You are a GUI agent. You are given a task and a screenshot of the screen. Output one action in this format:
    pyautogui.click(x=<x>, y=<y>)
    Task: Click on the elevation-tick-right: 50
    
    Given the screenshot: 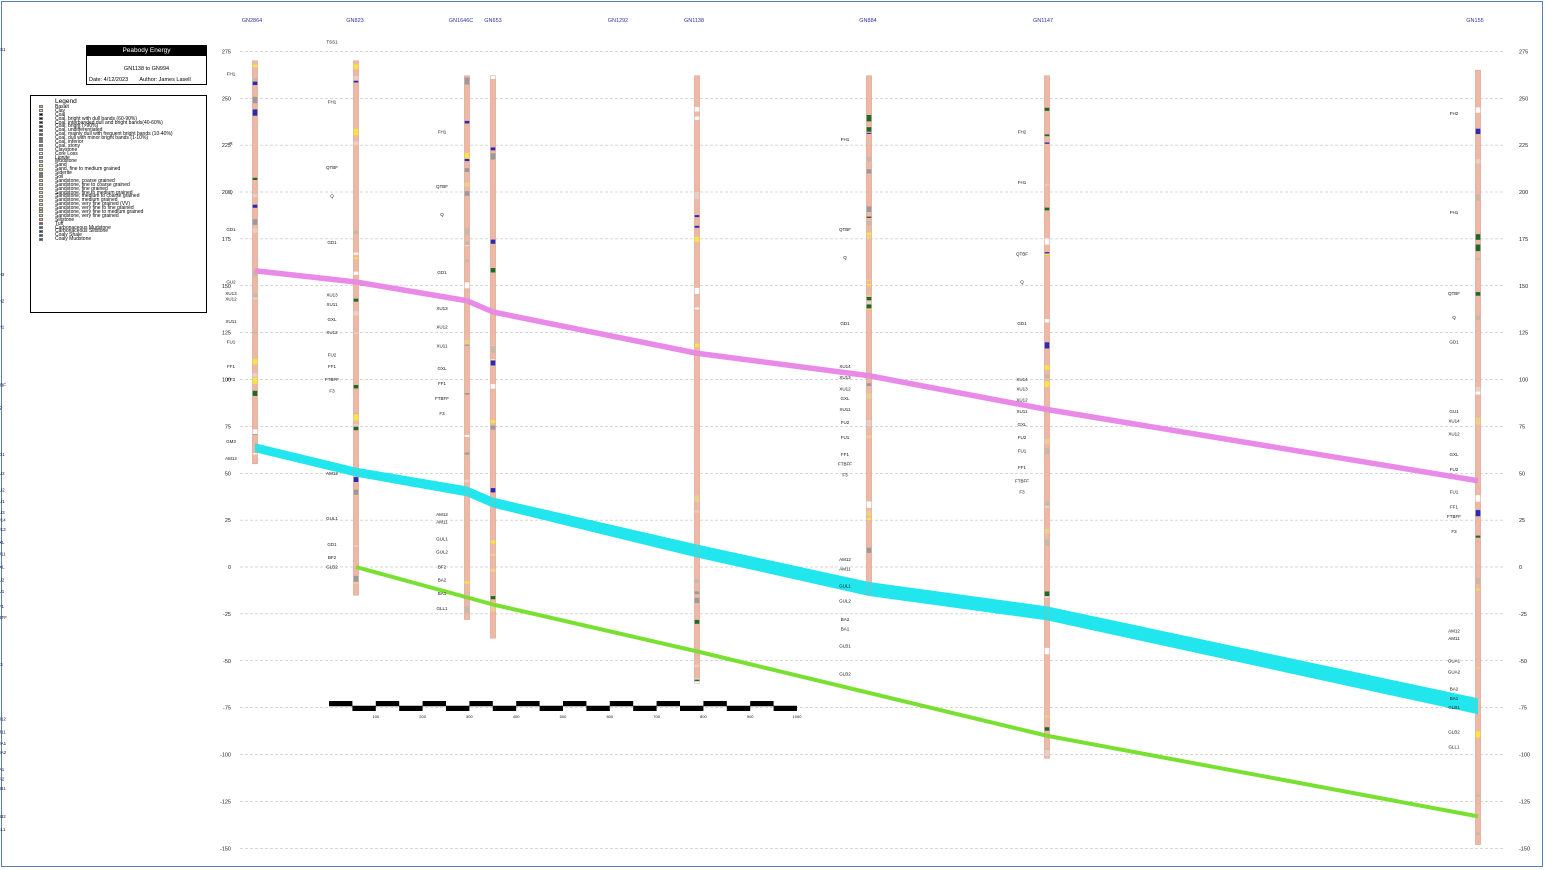 What is the action you would take?
    pyautogui.click(x=1522, y=474)
    